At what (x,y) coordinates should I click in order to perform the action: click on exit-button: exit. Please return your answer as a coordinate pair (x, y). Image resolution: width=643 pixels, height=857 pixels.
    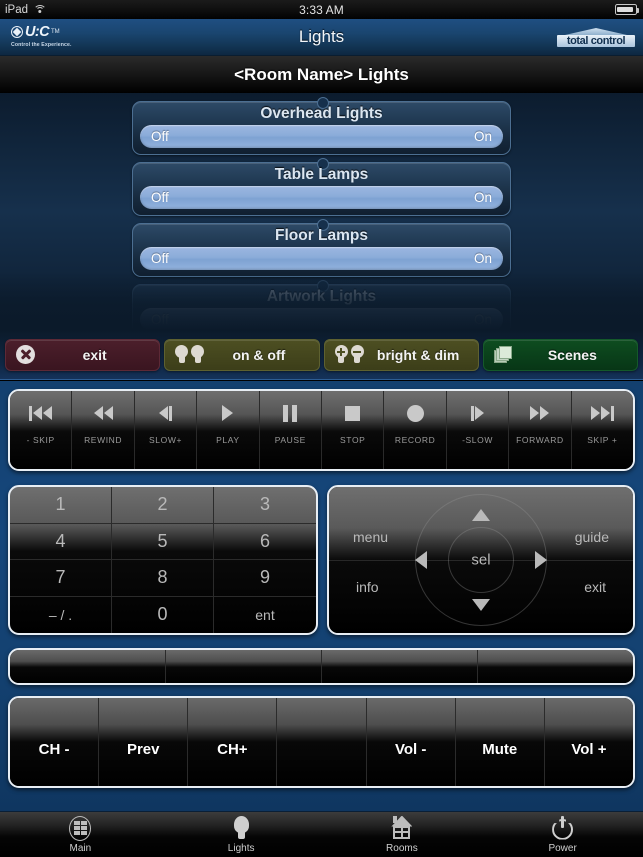
    Looking at the image, I should click on (83, 354).